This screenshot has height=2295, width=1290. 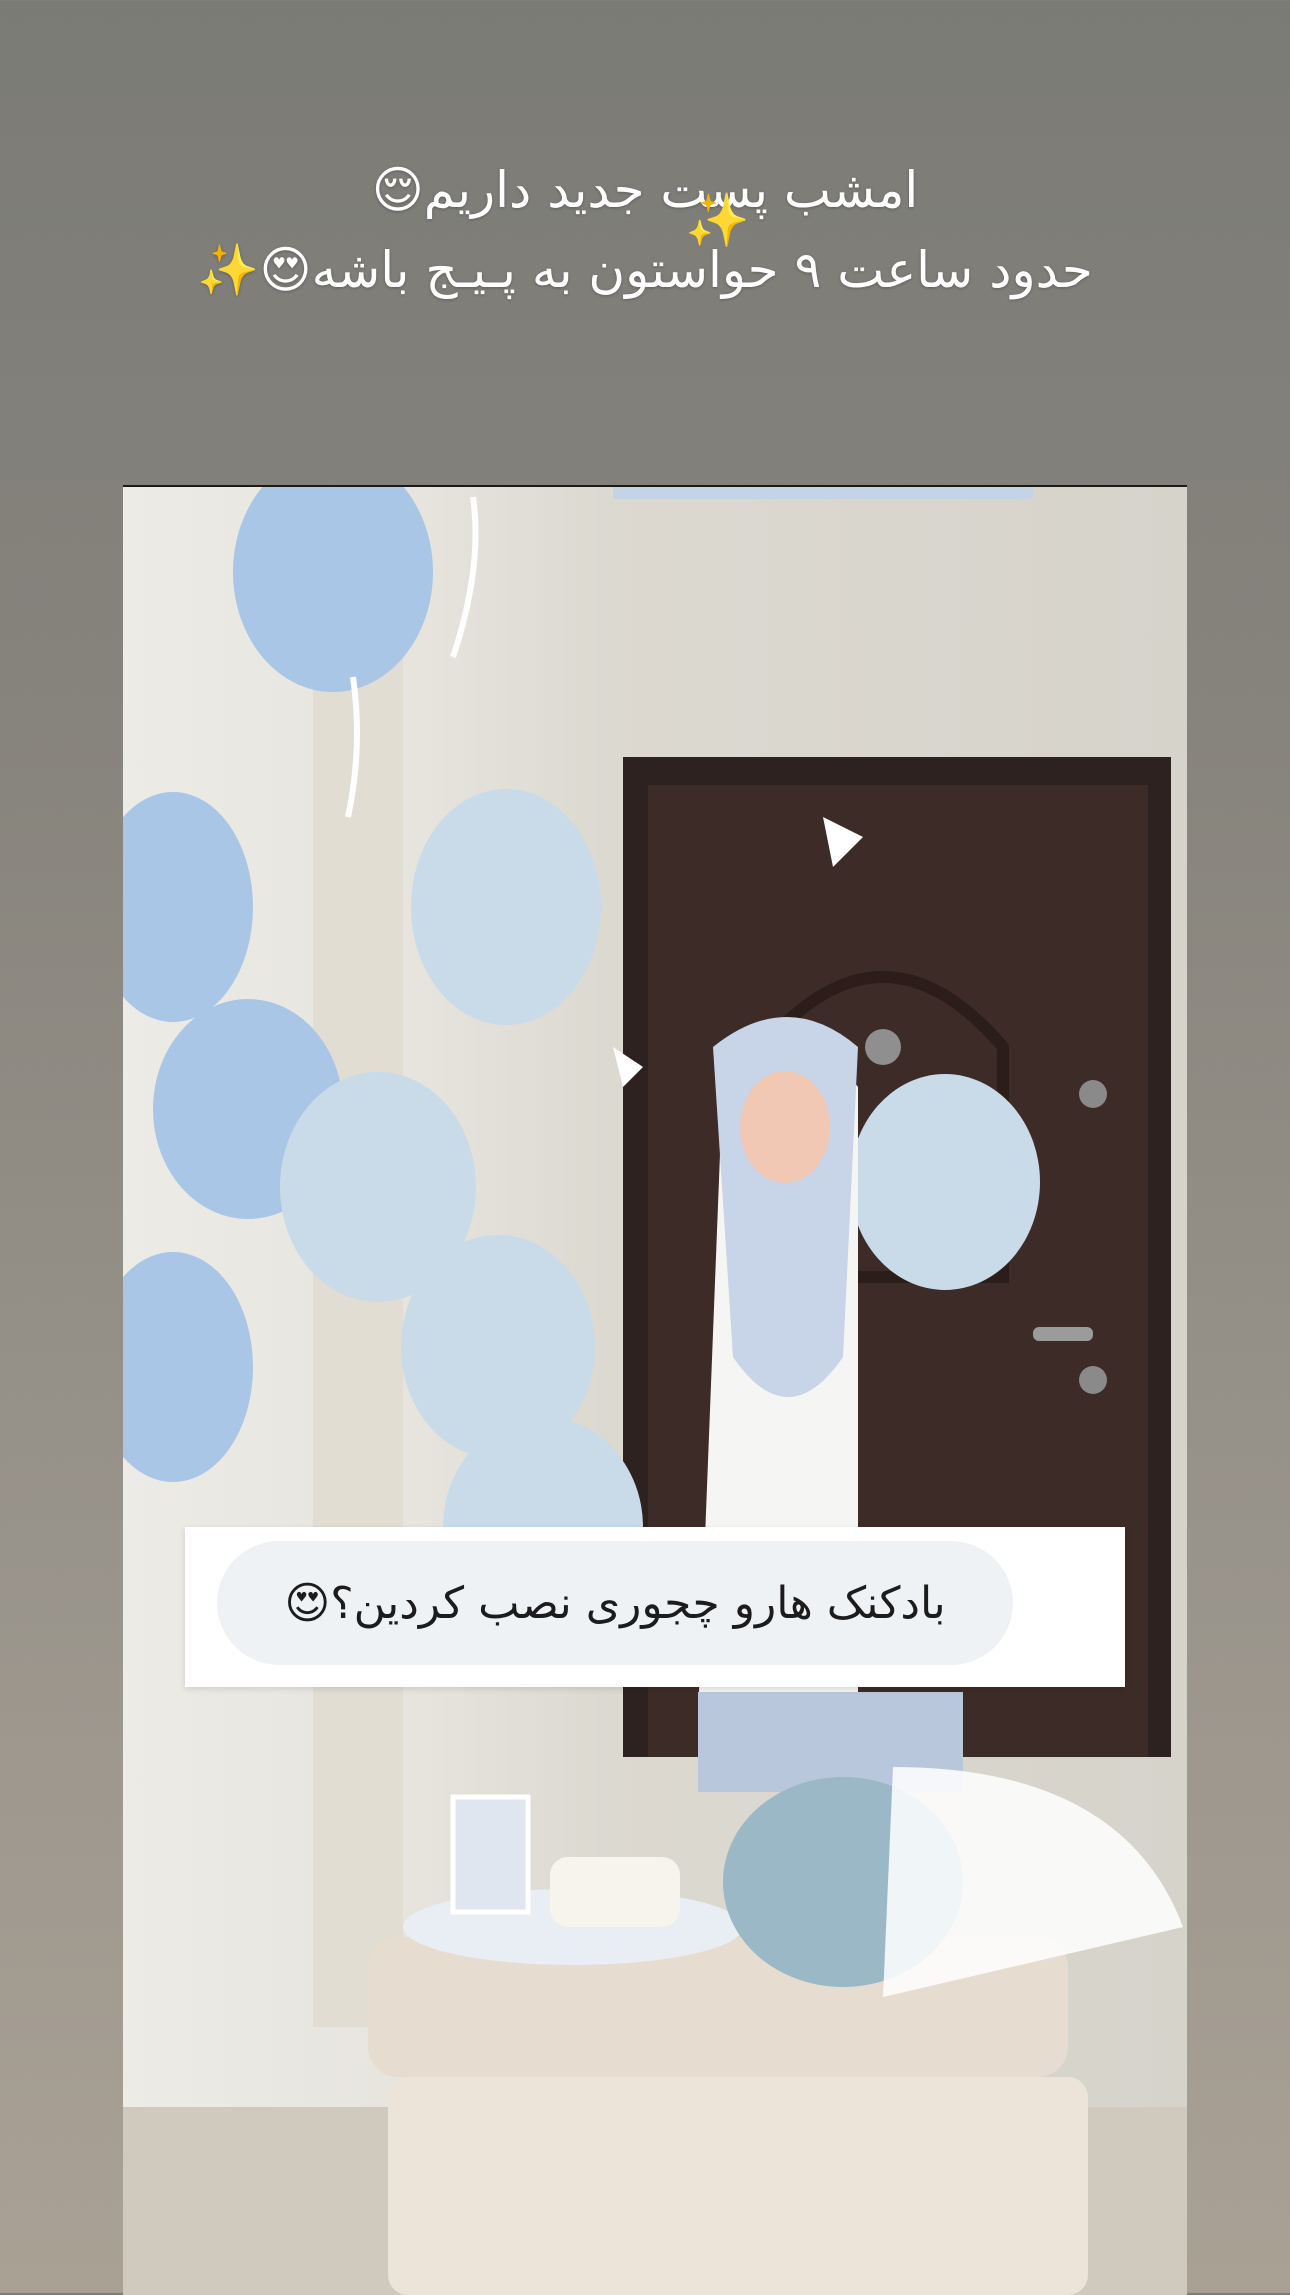 What do you see at coordinates (358, 1327) in the screenshot?
I see `wall-pillar` at bounding box center [358, 1327].